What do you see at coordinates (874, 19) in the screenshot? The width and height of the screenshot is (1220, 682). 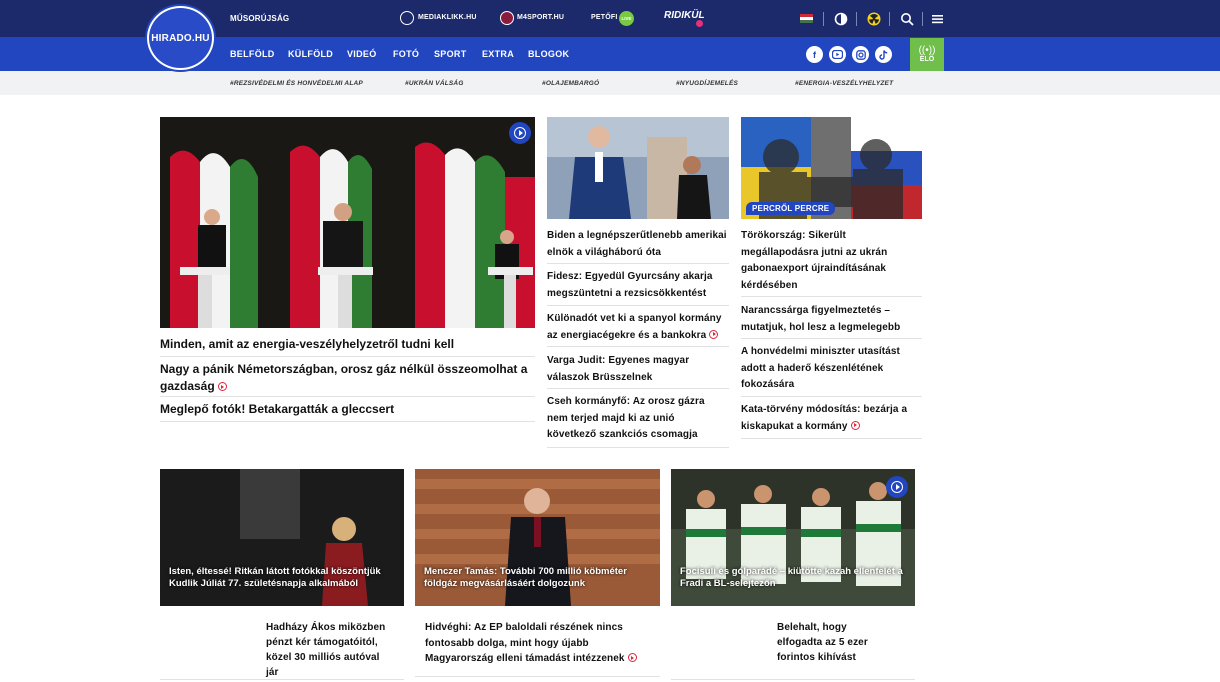 I see `radiation-icon` at bounding box center [874, 19].